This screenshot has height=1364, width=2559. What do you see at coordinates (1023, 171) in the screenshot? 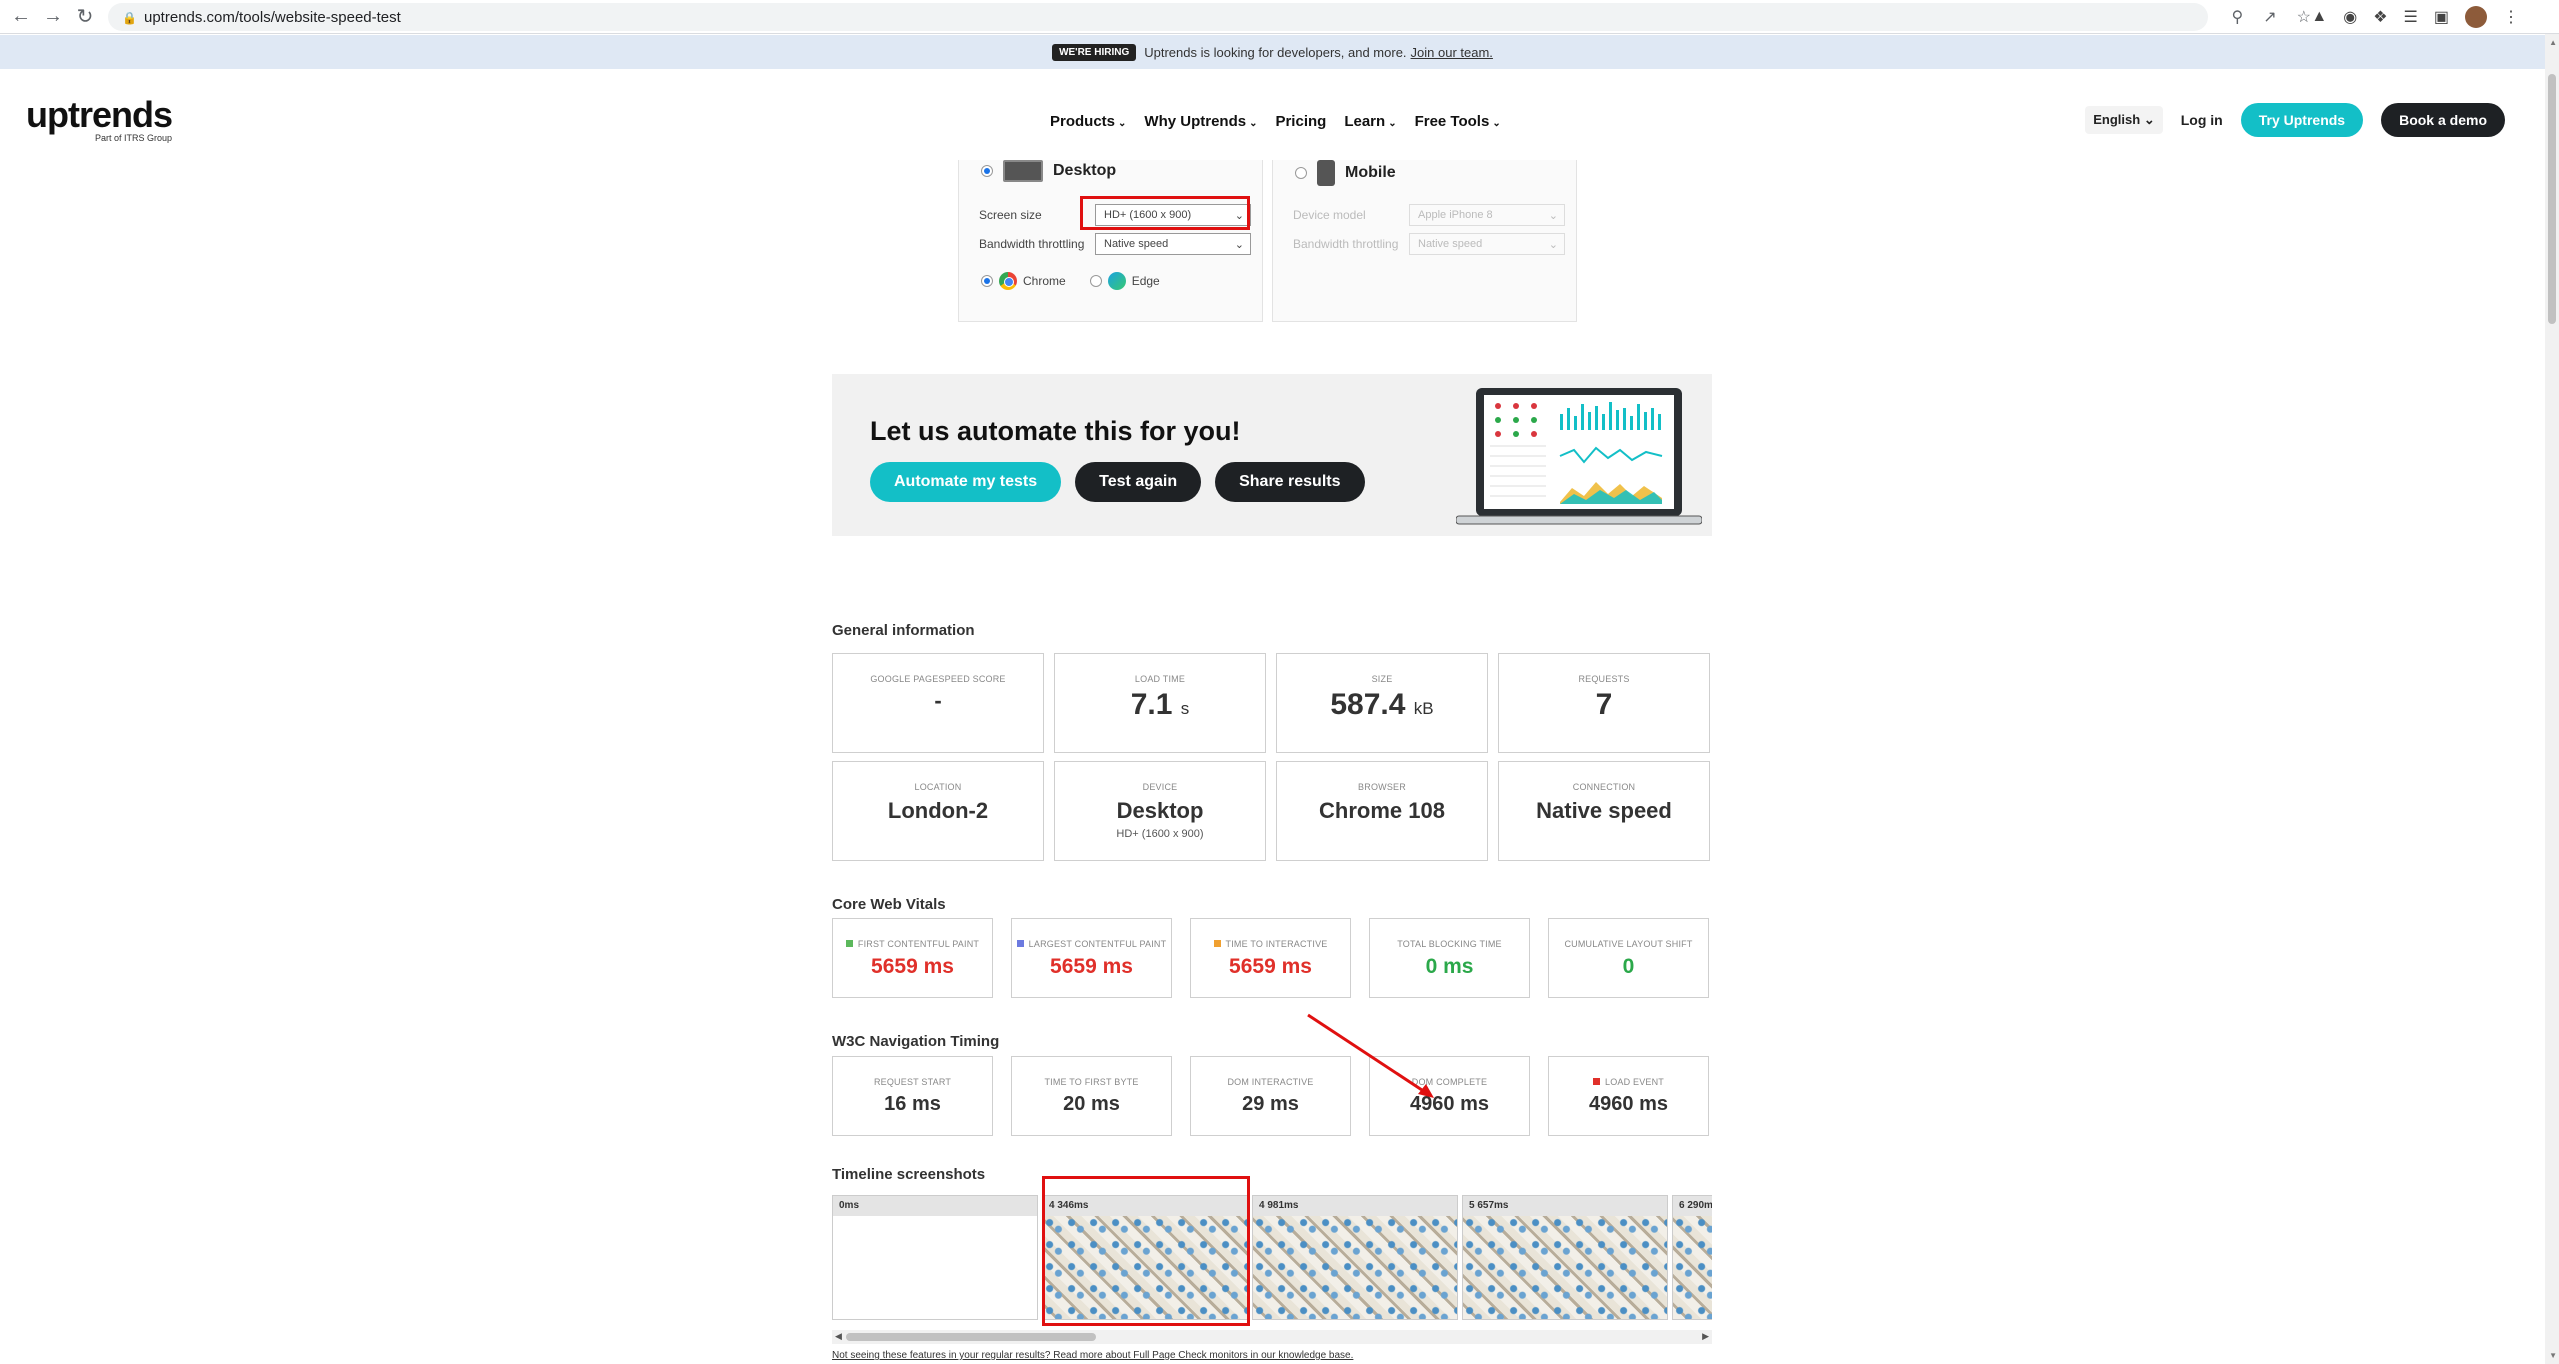
I see `monitor-icon` at bounding box center [1023, 171].